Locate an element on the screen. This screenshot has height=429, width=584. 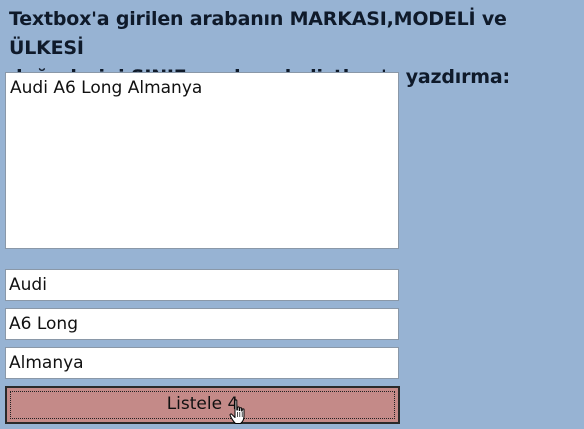
list-button: Listele 4 is located at coordinates (202, 405).